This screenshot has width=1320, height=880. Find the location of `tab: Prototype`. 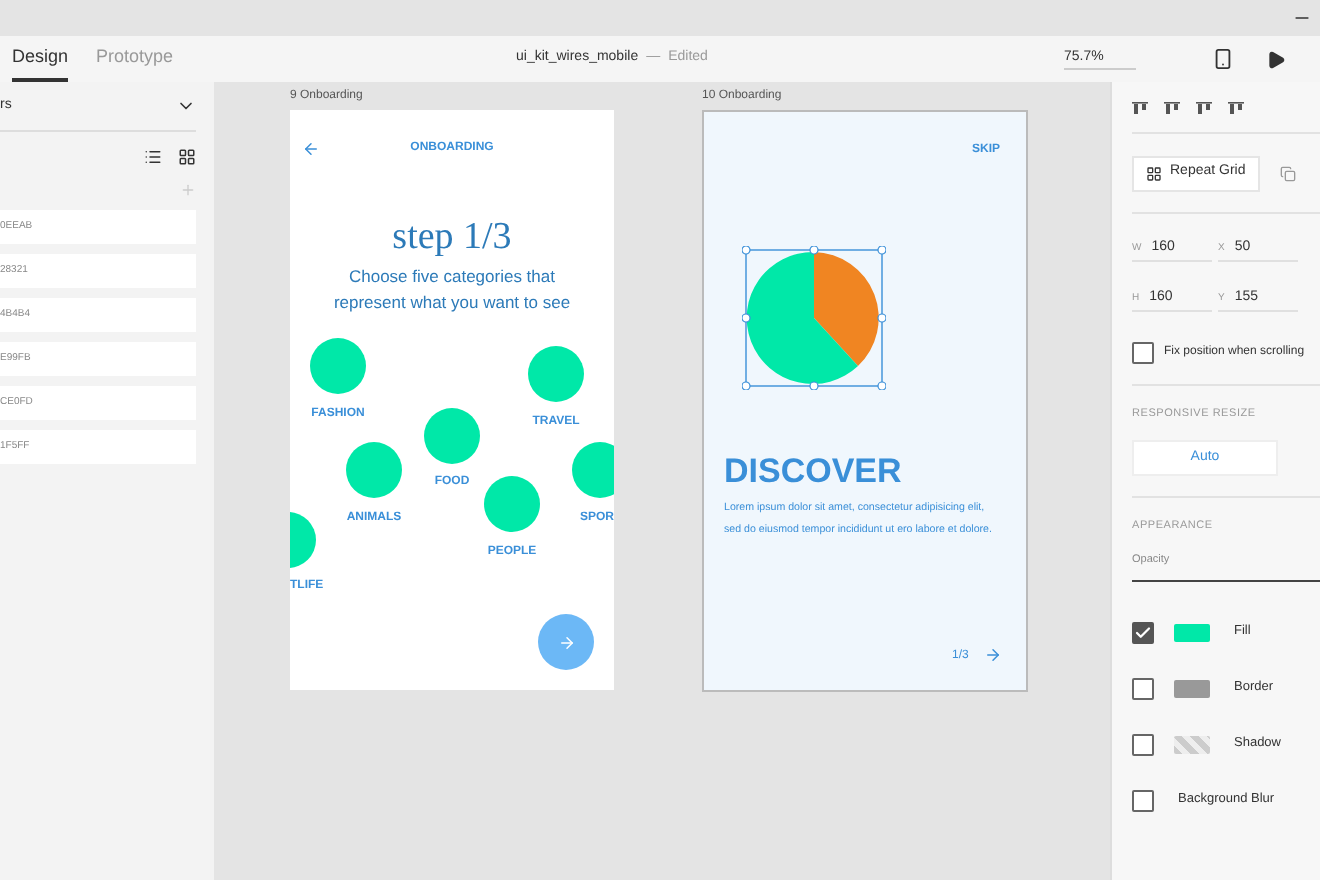

tab: Prototype is located at coordinates (135, 59).